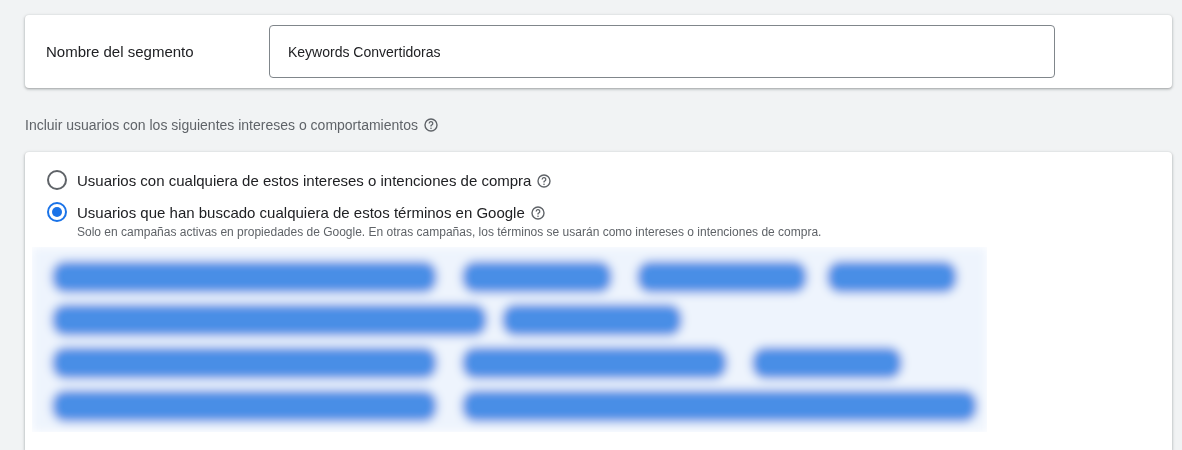 This screenshot has height=450, width=1182. What do you see at coordinates (120, 51) in the screenshot?
I see `field-label: Nombre del segmento` at bounding box center [120, 51].